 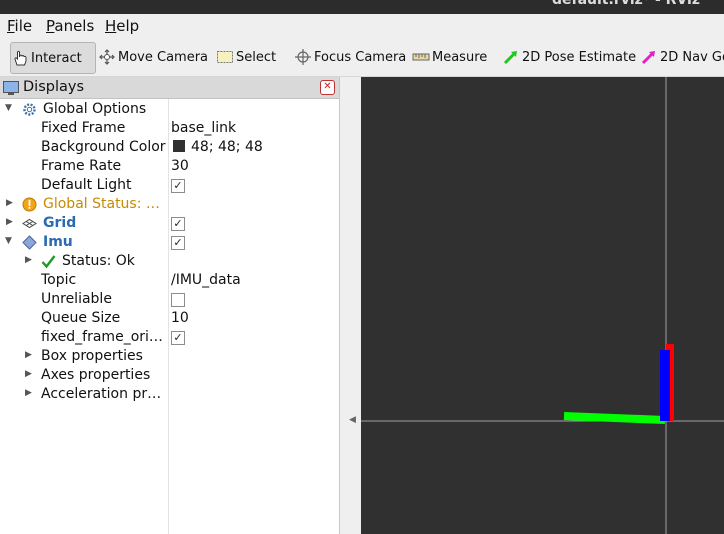 I want to click on focus-camera-label: Focus Camera, so click(x=360, y=57).